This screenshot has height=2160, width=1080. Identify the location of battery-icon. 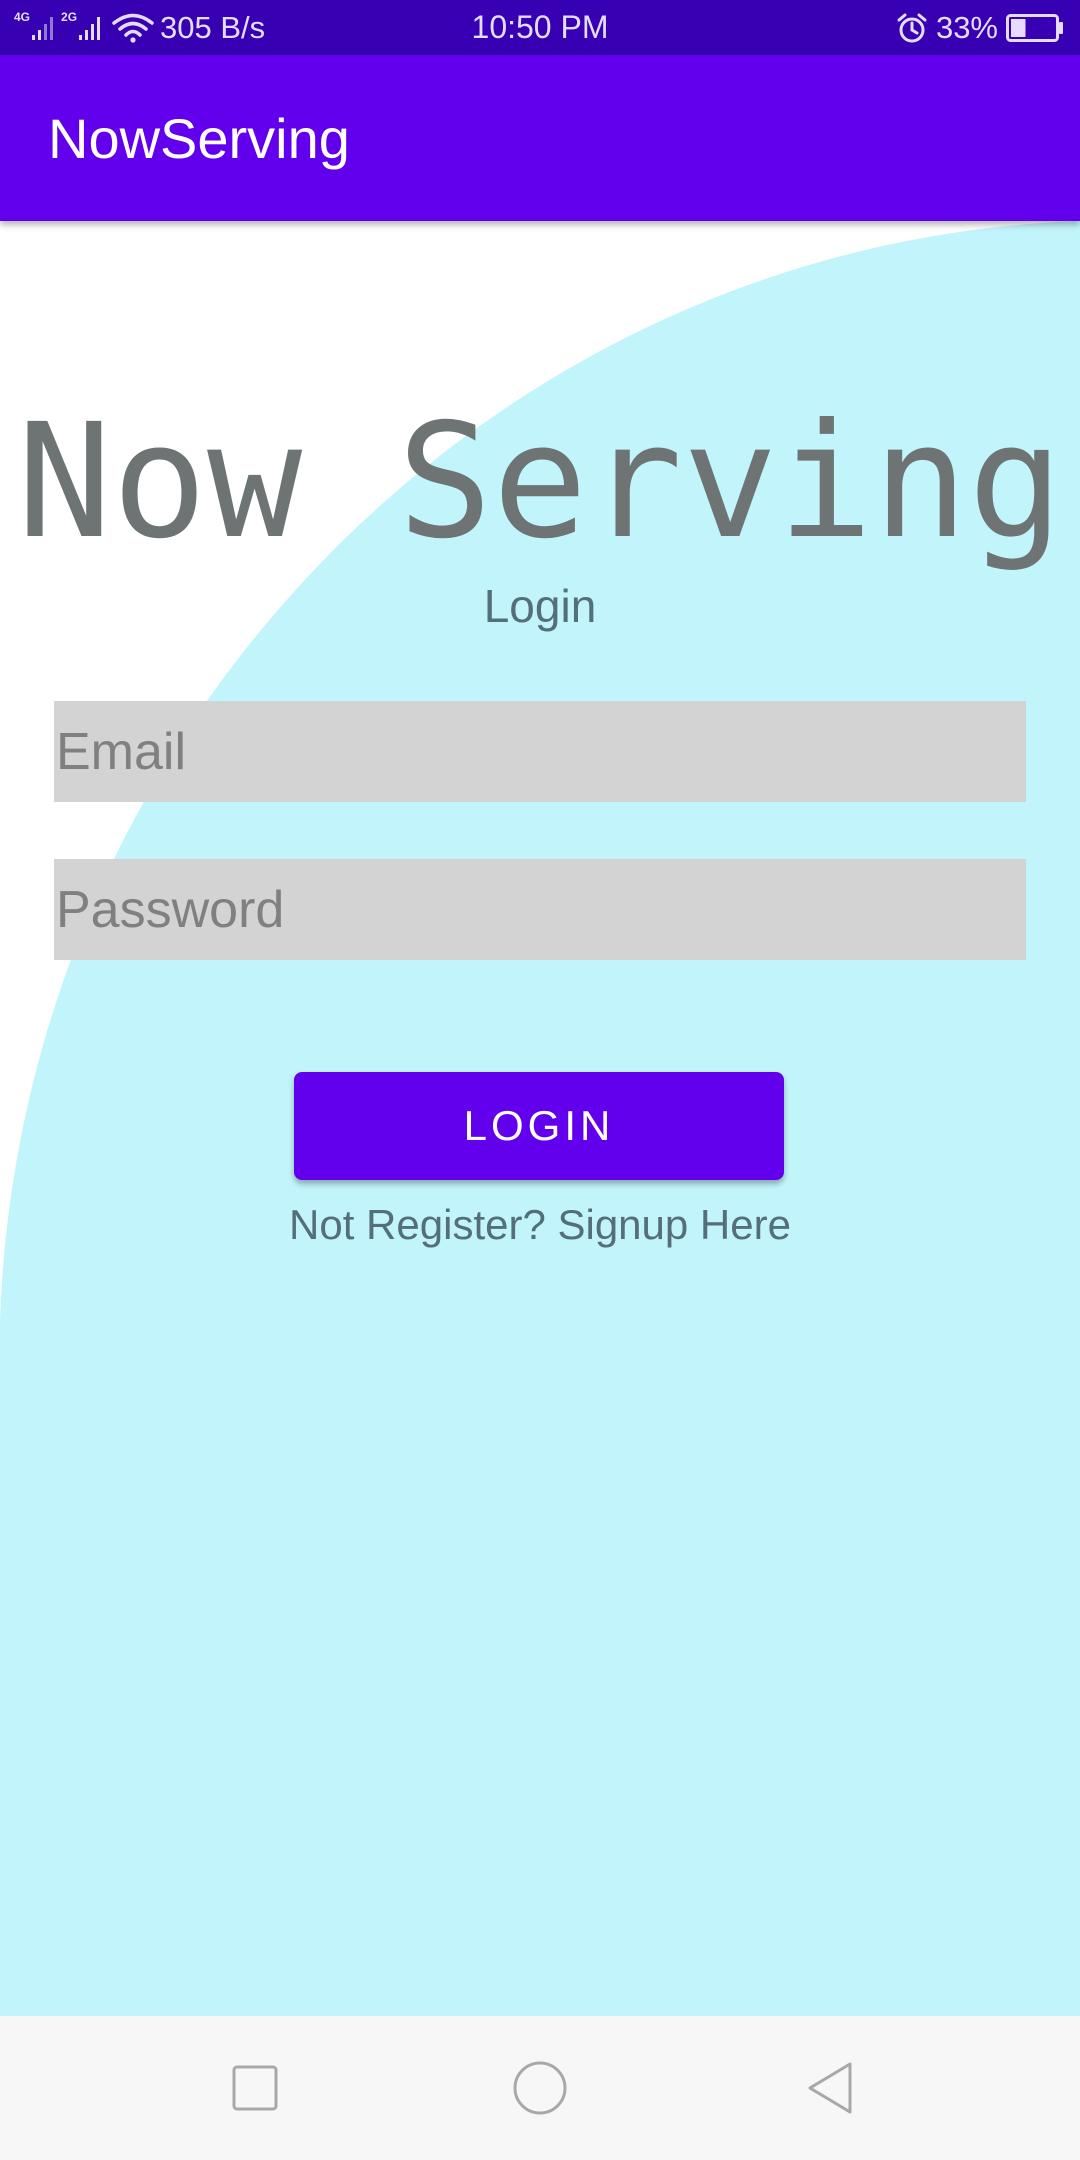
(1034, 27).